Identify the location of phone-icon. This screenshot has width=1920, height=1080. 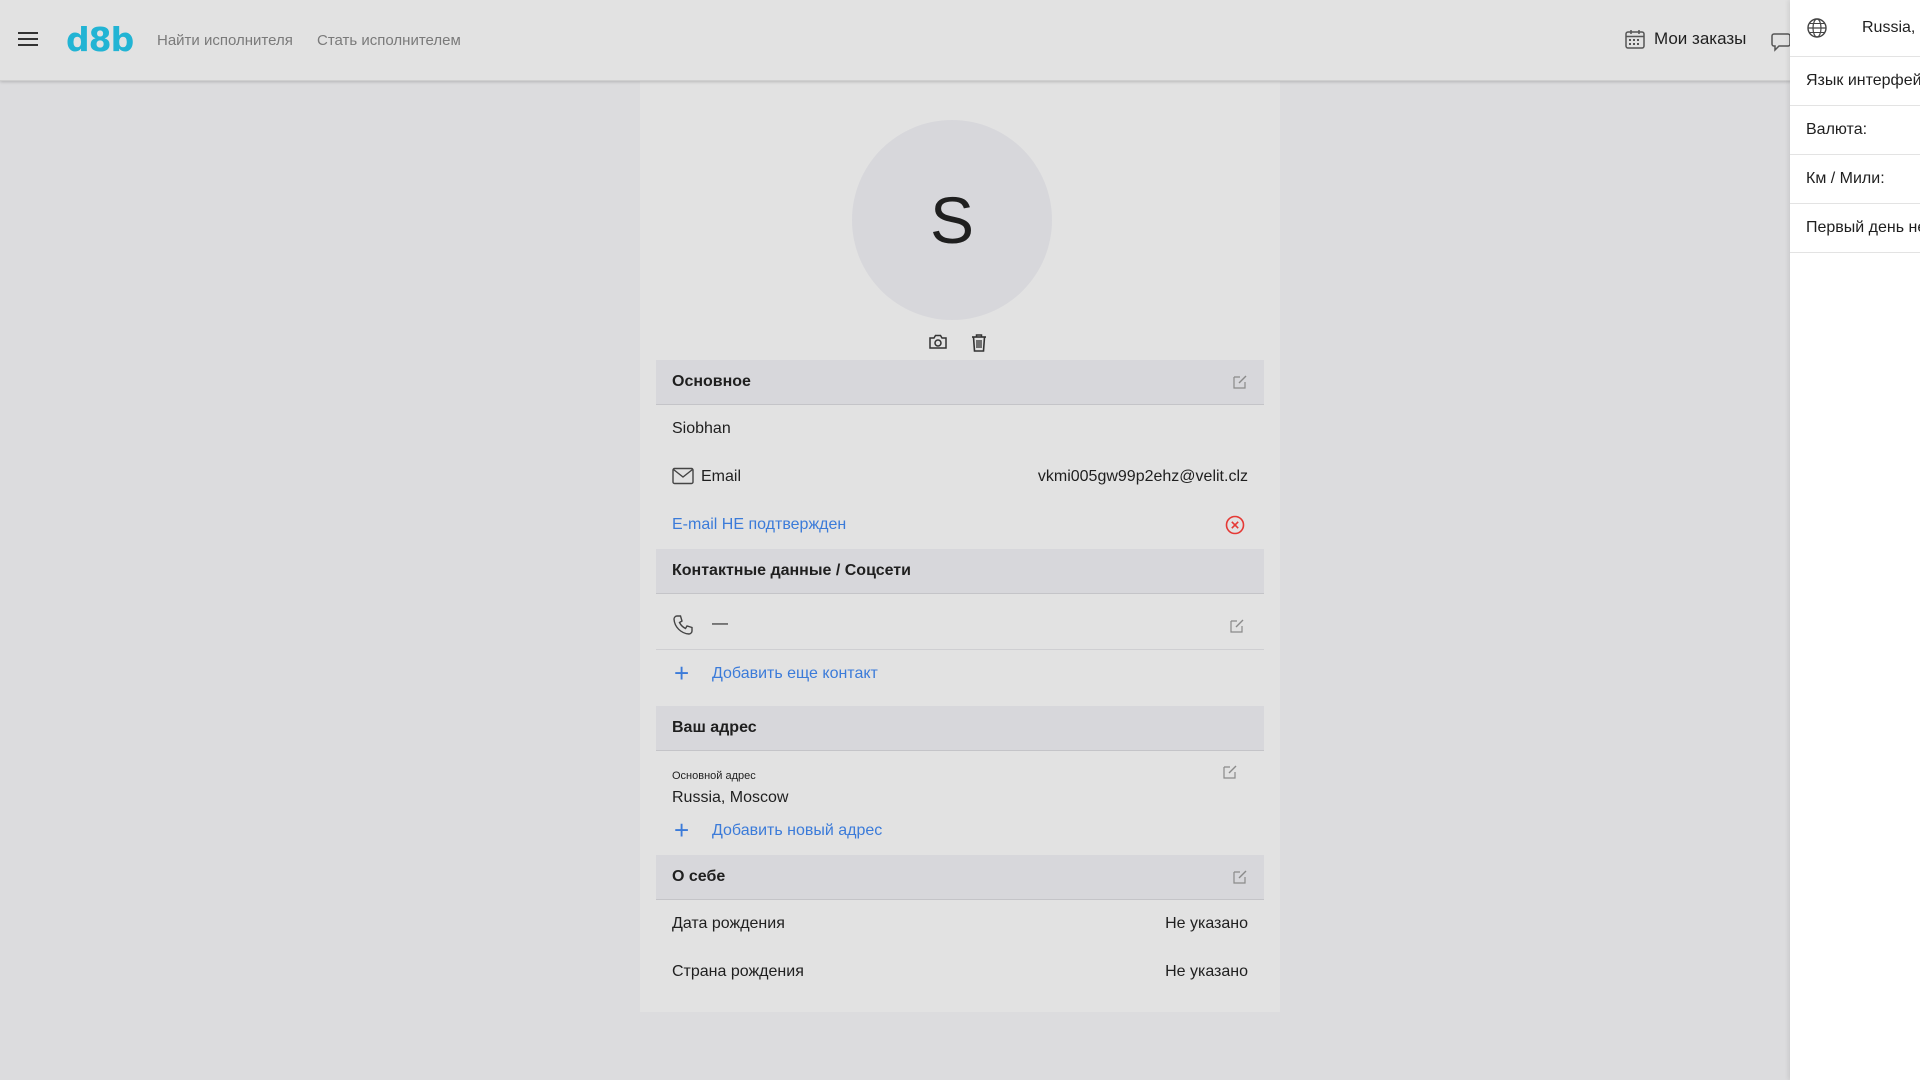
(683, 625).